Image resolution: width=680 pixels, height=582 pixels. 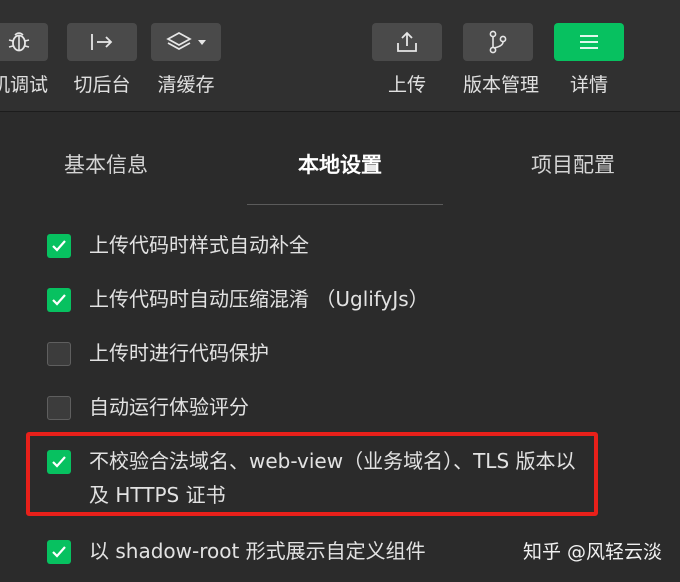 What do you see at coordinates (202, 42) in the screenshot?
I see `chevron-down-icon` at bounding box center [202, 42].